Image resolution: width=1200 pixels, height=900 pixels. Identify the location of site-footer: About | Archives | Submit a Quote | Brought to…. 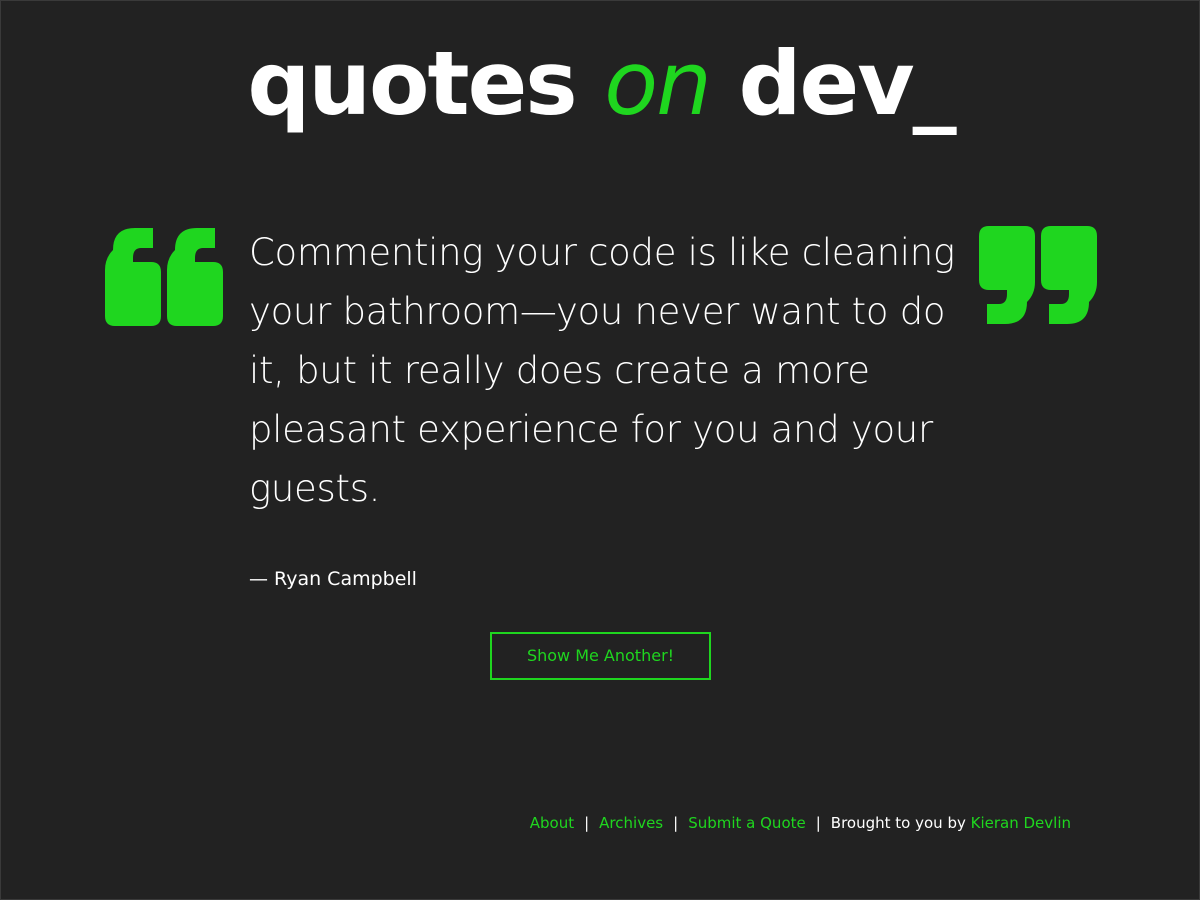
(800, 823).